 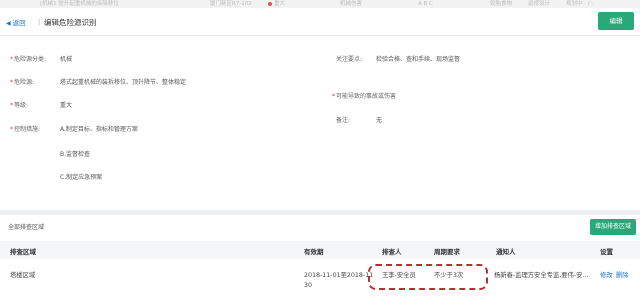 What do you see at coordinates (79, 4) in the screenshot?
I see `strip-text: [机械1 提升起重机械的拆除移位` at bounding box center [79, 4].